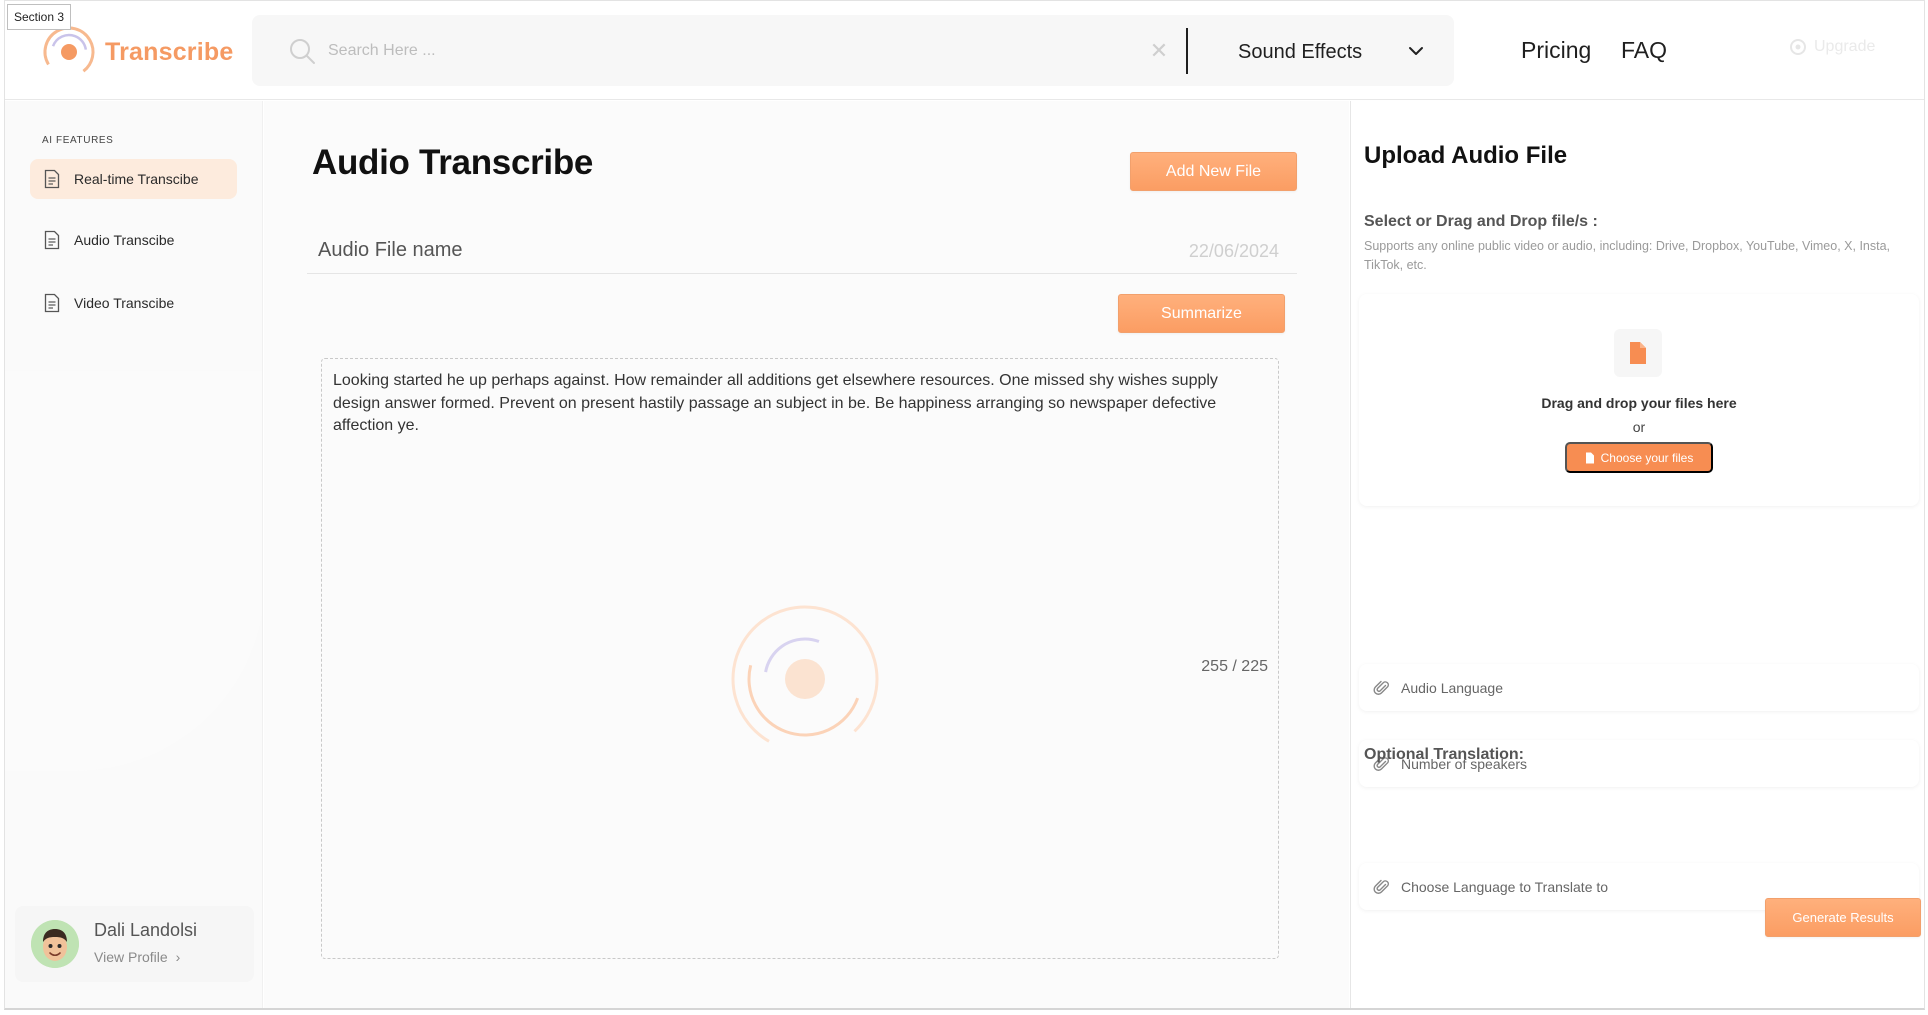  I want to click on optional-translation-title: Optional Translation:, so click(1444, 754).